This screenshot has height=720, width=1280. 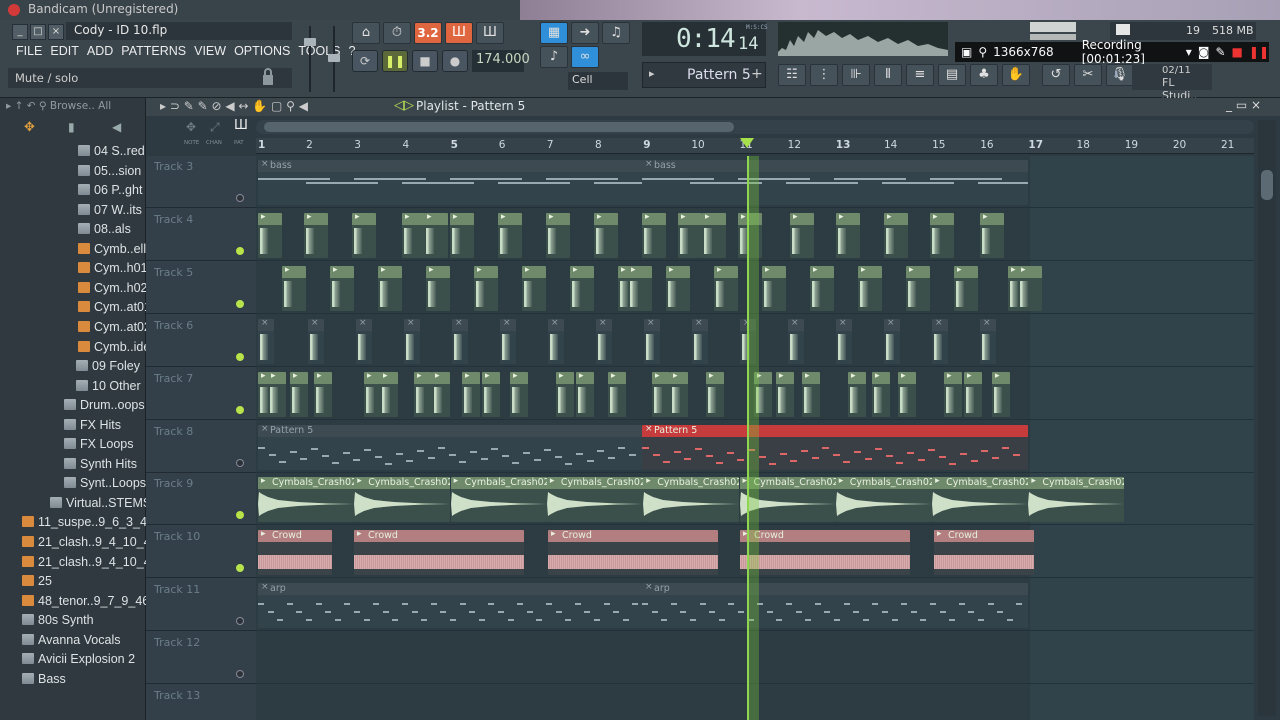 I want to click on browser-item: Bass, so click(x=44, y=682).